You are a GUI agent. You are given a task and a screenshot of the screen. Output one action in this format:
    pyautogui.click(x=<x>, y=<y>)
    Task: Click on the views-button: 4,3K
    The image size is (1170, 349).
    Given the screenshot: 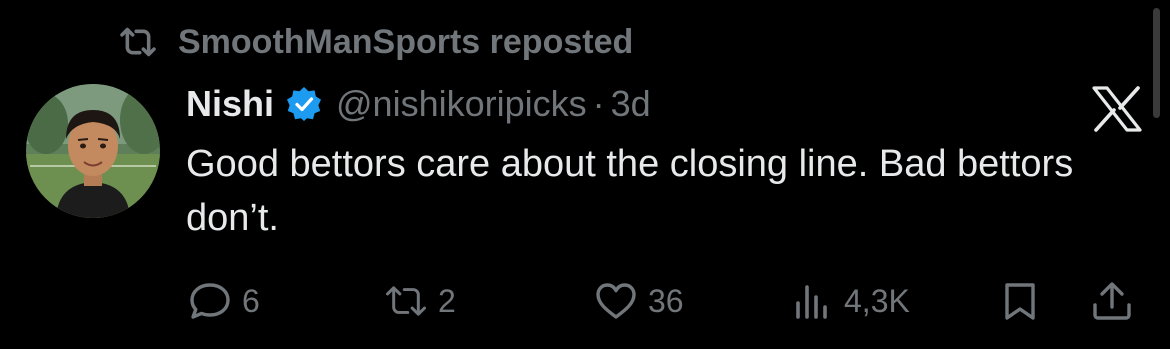 What is the action you would take?
    pyautogui.click(x=850, y=301)
    